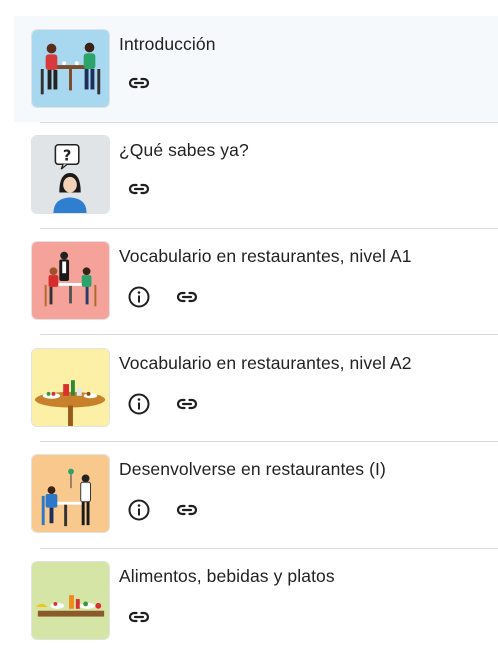 This screenshot has width=498, height=649. I want to click on food-tray-illustration, so click(70, 600).